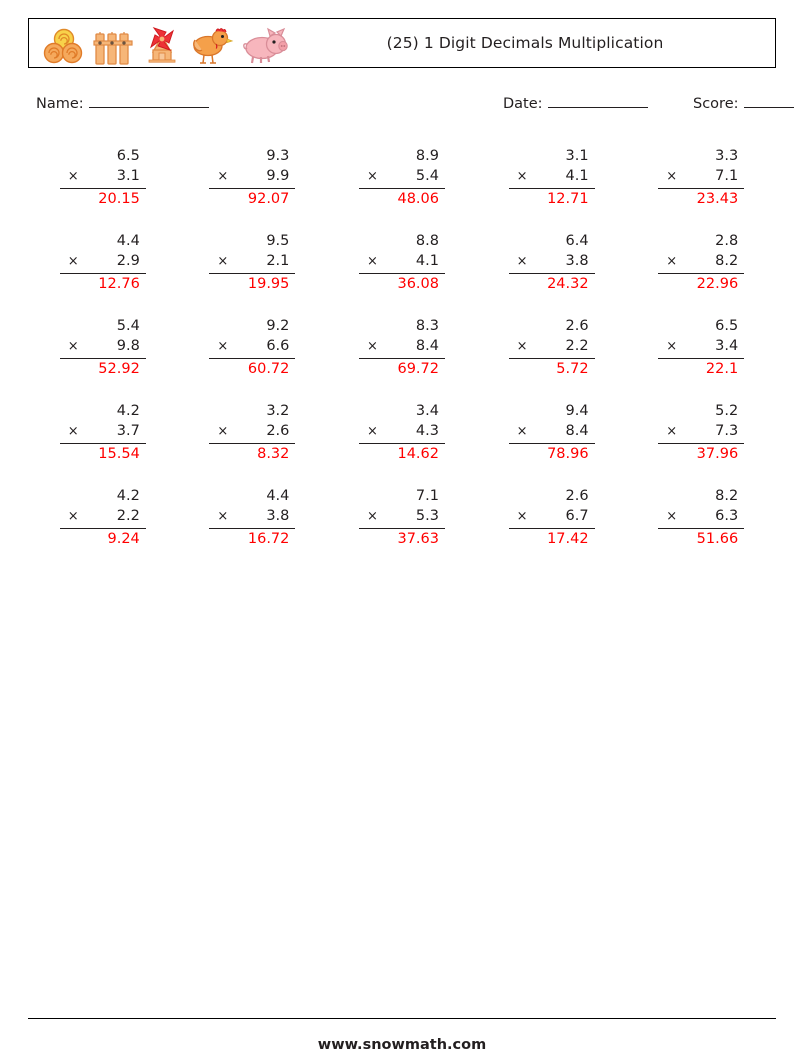 The height and width of the screenshot is (1053, 794). I want to click on answer-value: 24.32, so click(568, 284).